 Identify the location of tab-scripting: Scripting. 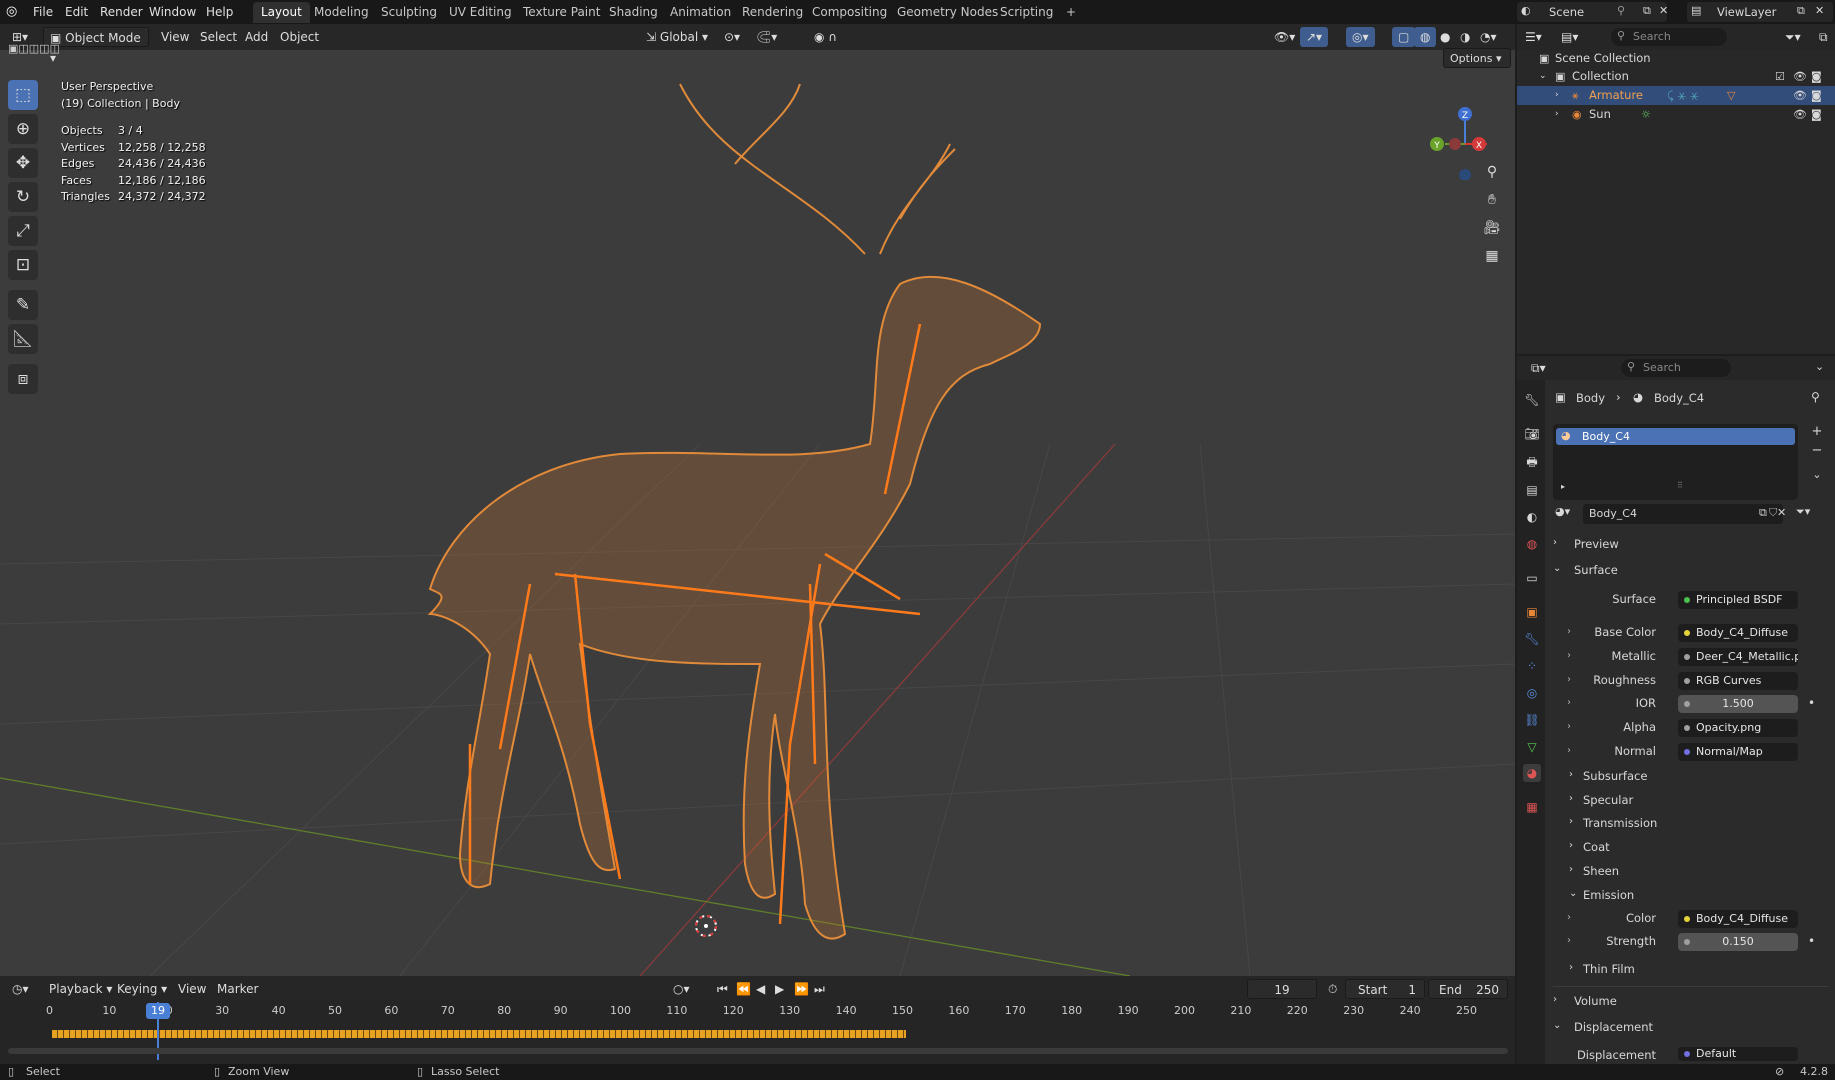
(1026, 12).